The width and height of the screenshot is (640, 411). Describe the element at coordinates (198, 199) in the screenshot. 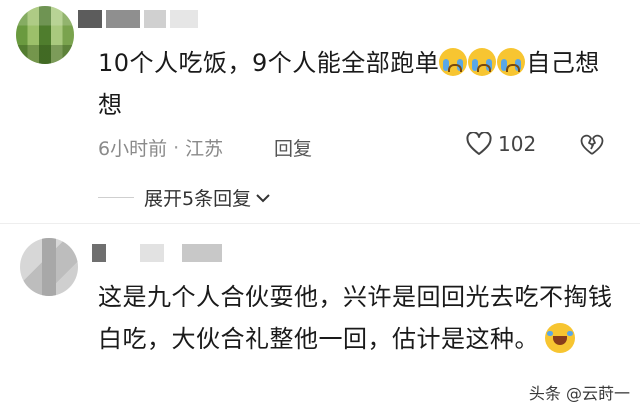

I see `expand-replies-label: 展开5条回复` at that location.